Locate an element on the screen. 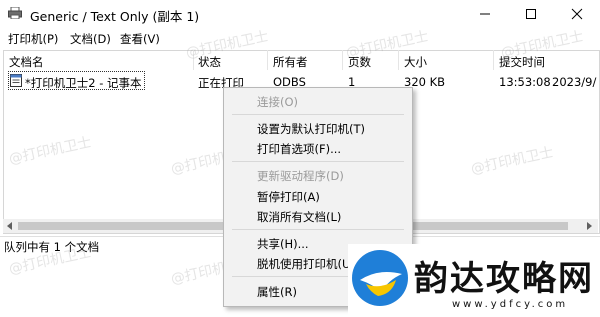 This screenshot has height=317, width=600. menu-item-properties: 属性(R) is located at coordinates (277, 292).